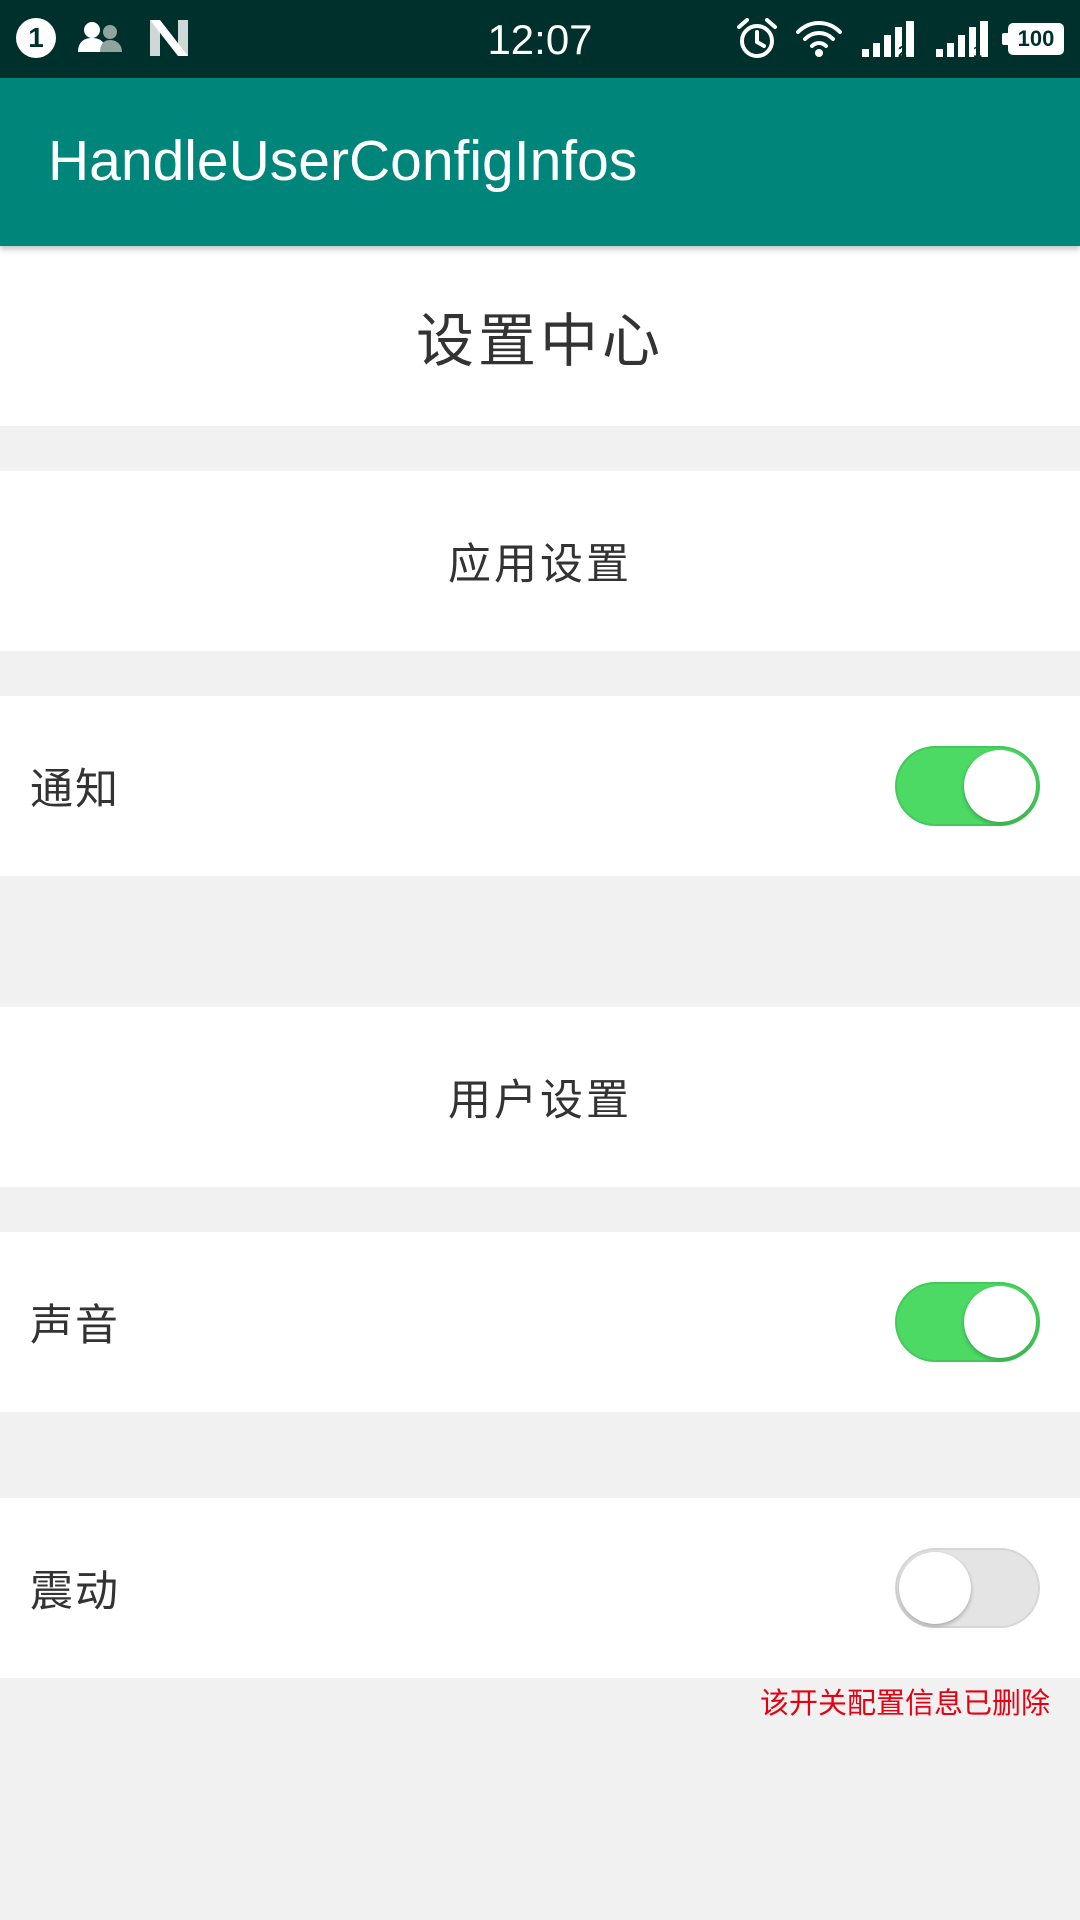 The height and width of the screenshot is (1920, 1080). What do you see at coordinates (540, 1322) in the screenshot?
I see `setting-row-sound: 声音` at bounding box center [540, 1322].